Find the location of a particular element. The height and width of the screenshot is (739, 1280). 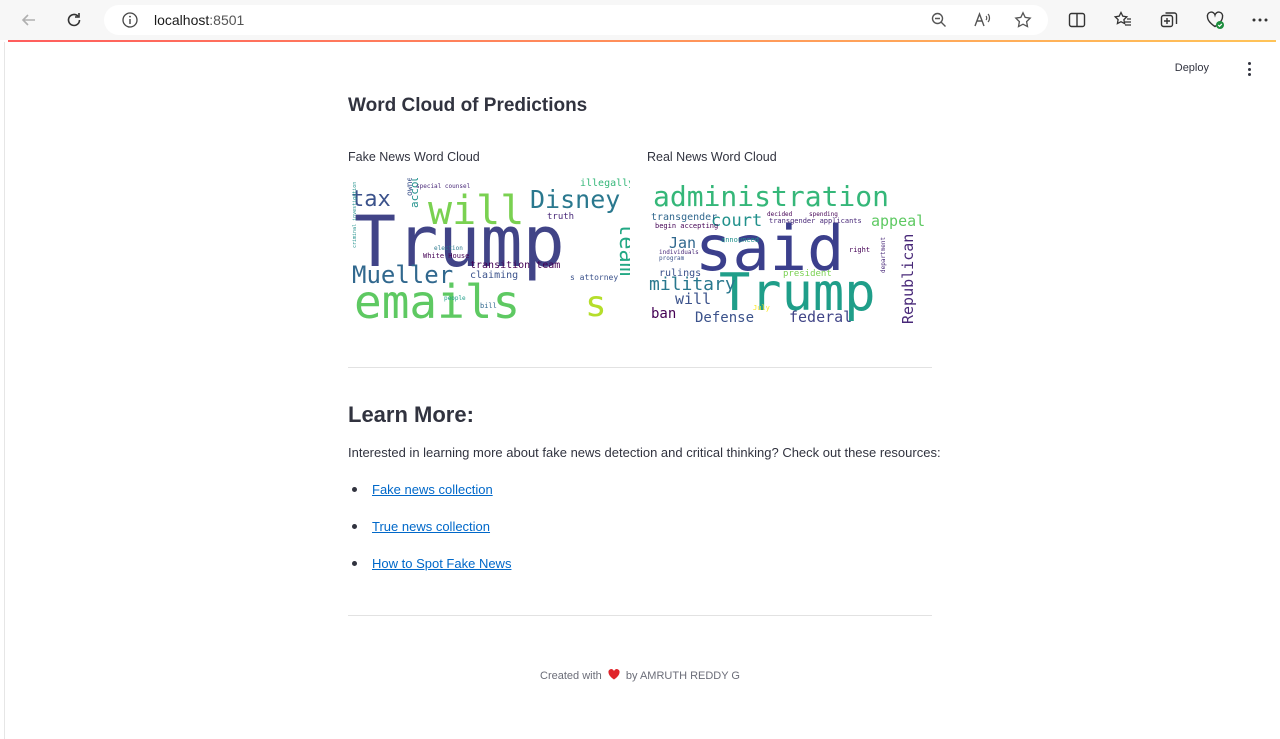

reload-button is located at coordinates (74, 20).